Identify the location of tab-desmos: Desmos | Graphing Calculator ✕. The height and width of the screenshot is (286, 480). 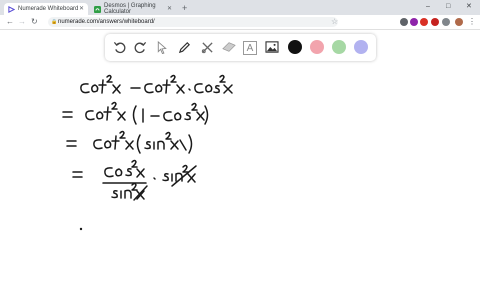
(133, 9).